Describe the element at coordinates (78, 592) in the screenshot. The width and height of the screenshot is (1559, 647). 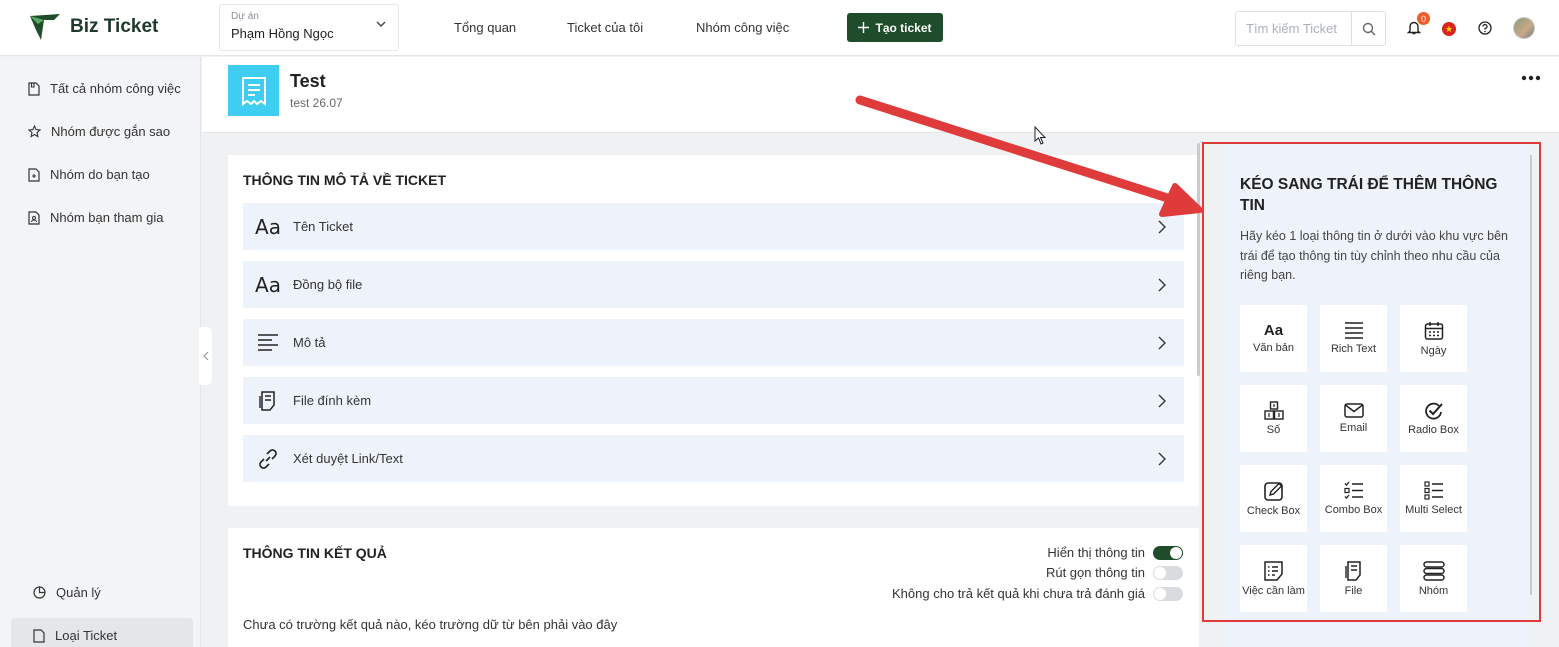
I see `sidebar-item-label: Quản lý` at that location.